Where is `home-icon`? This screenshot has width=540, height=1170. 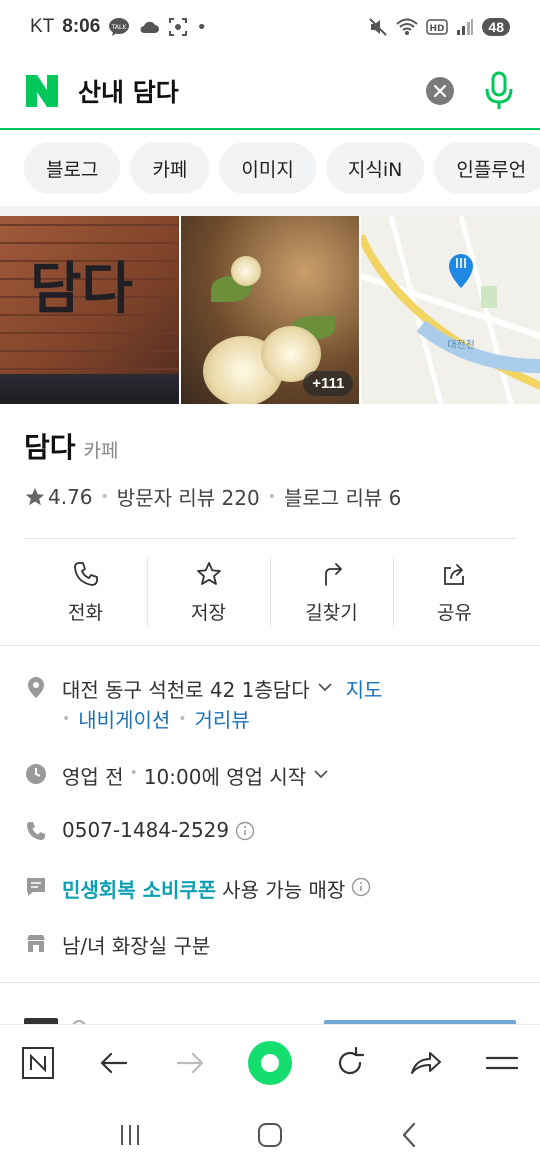 home-icon is located at coordinates (270, 1135).